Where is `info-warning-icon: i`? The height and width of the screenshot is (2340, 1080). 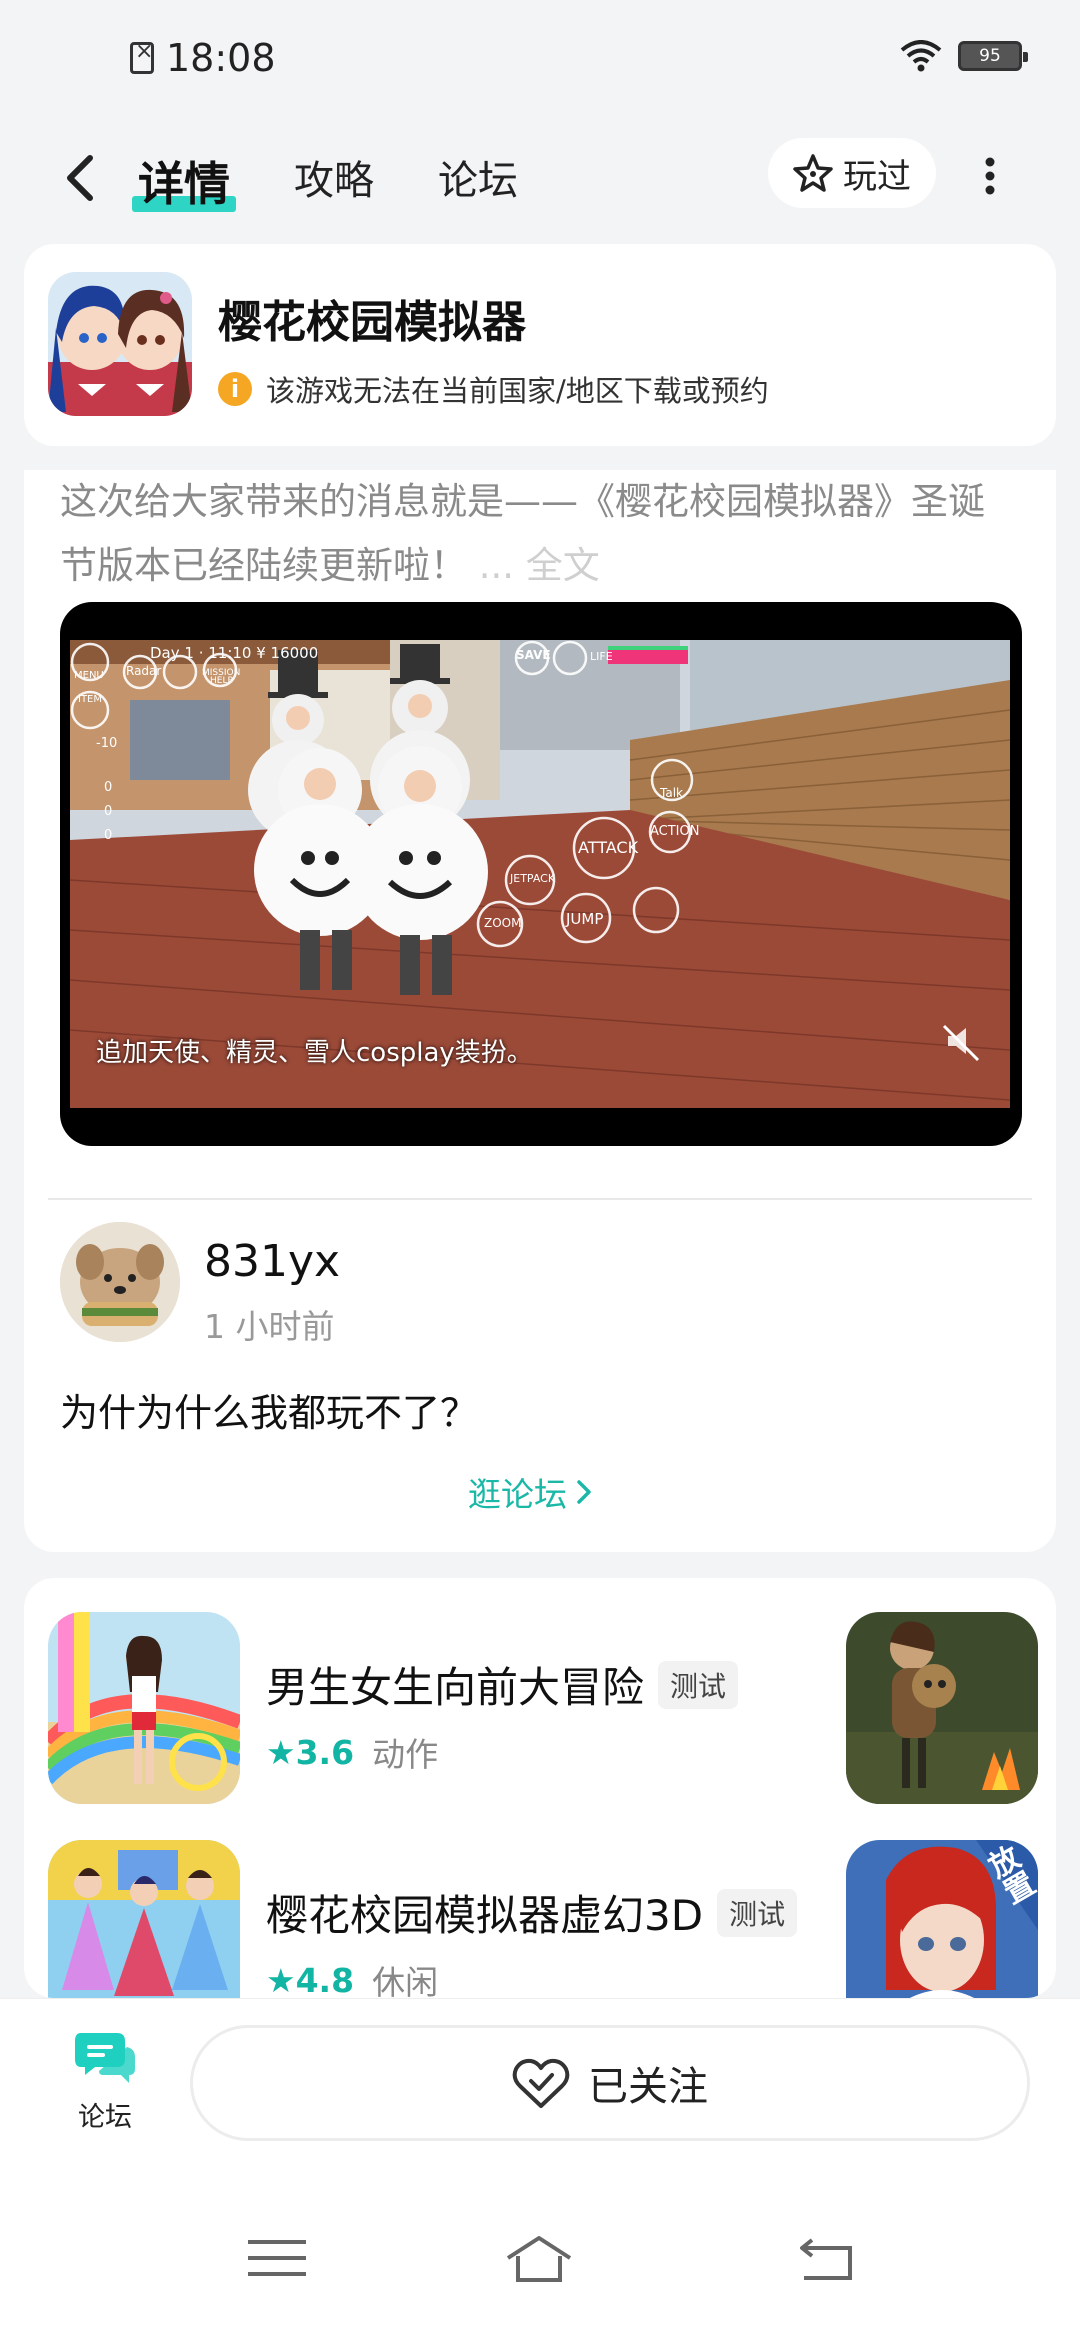
info-warning-icon: i is located at coordinates (235, 389).